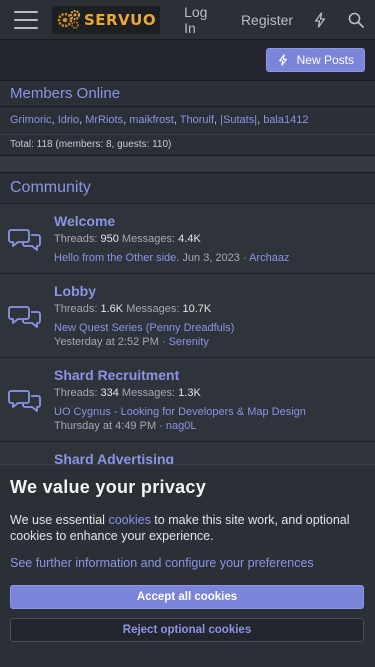 Image resolution: width=375 pixels, height=667 pixels. Describe the element at coordinates (189, 342) in the screenshot. I see `latest-user-link: Serenity` at that location.